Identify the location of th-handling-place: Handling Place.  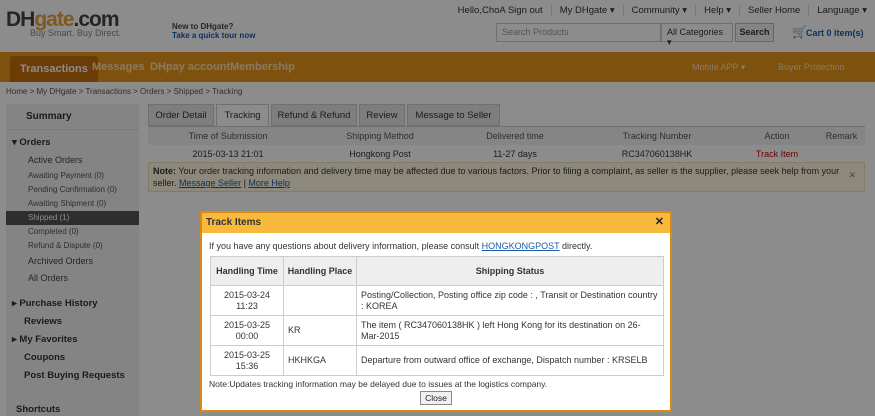
(320, 271).